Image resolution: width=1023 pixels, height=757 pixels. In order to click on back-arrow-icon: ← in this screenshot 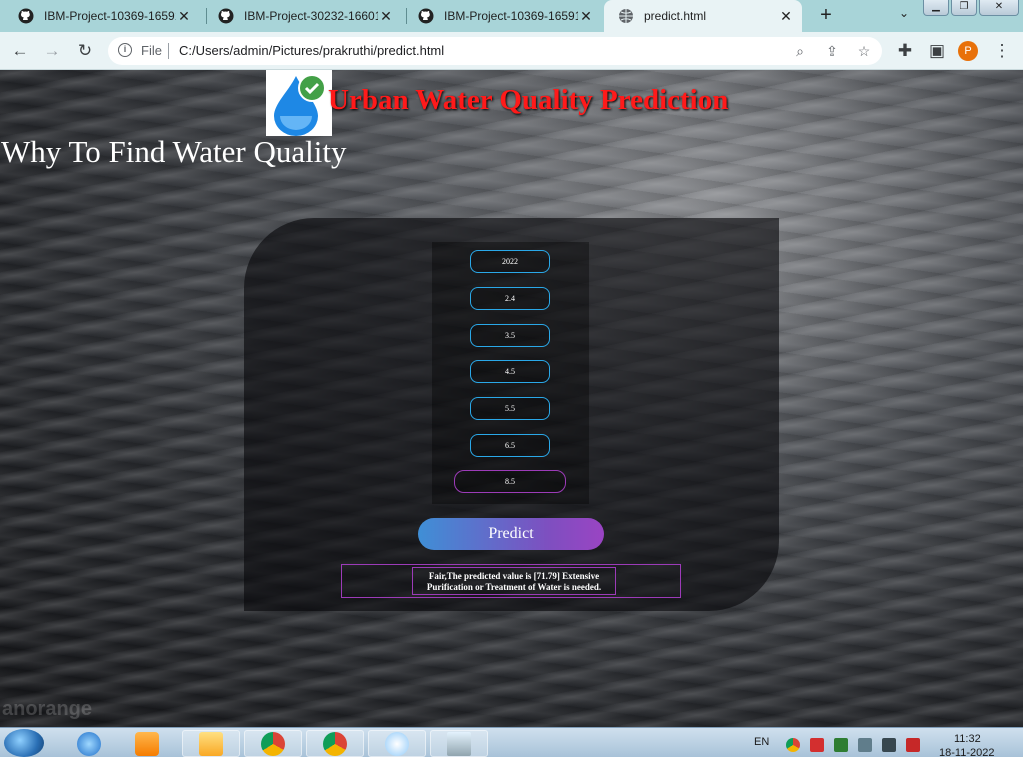, I will do `click(20, 51)`.